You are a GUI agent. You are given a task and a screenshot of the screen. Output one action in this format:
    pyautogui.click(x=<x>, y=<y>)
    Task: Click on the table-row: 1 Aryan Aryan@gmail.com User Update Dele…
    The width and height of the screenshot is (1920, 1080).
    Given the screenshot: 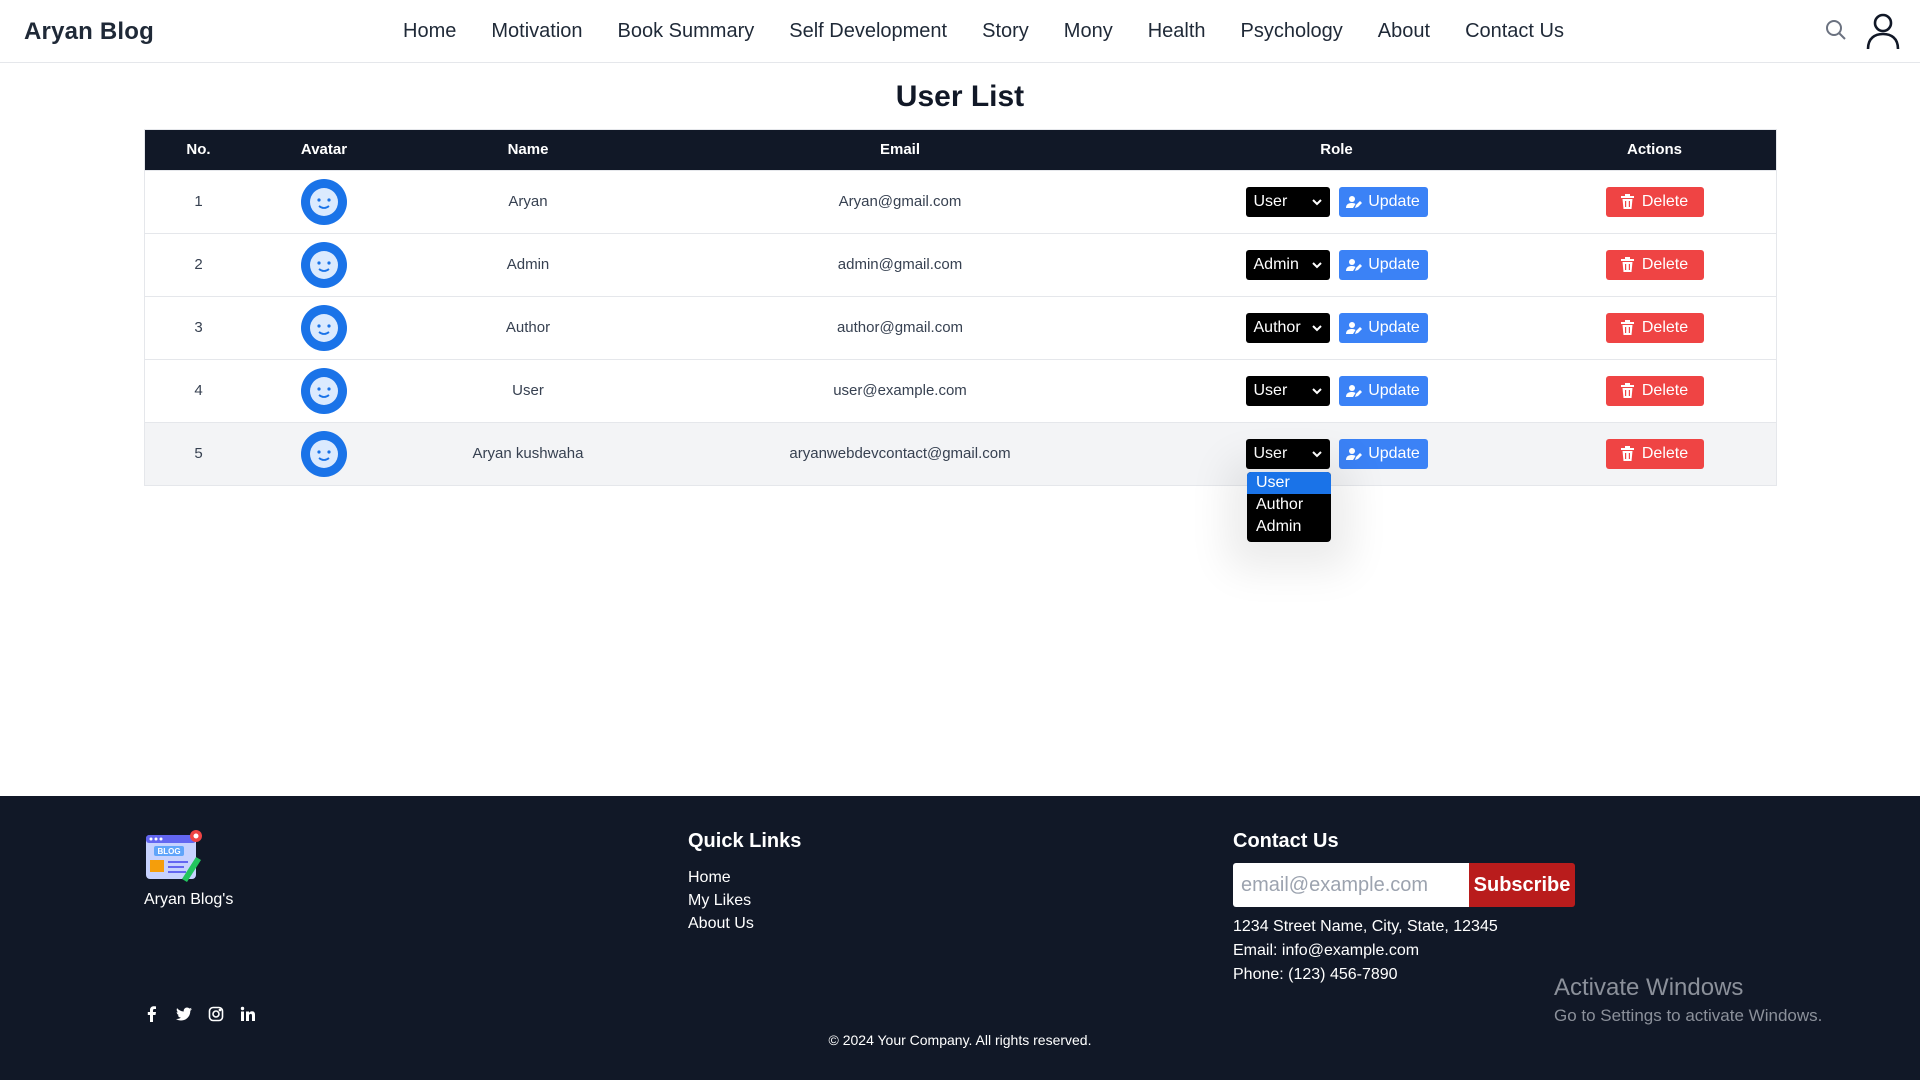 What is the action you would take?
    pyautogui.click(x=960, y=201)
    